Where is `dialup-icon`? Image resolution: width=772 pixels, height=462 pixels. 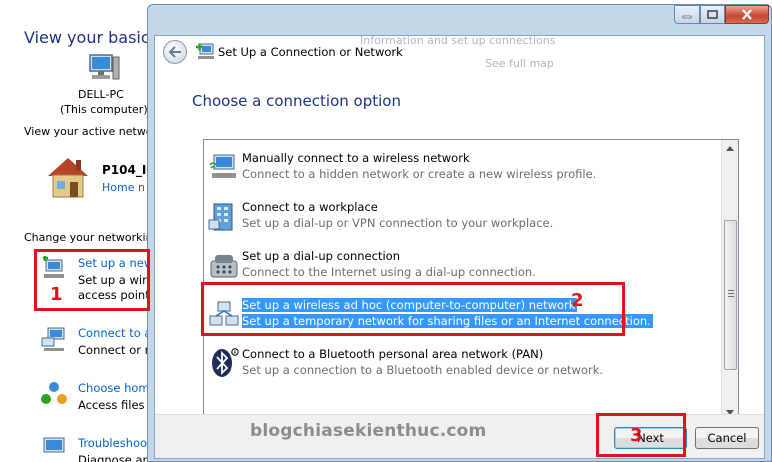 dialup-icon is located at coordinates (224, 266).